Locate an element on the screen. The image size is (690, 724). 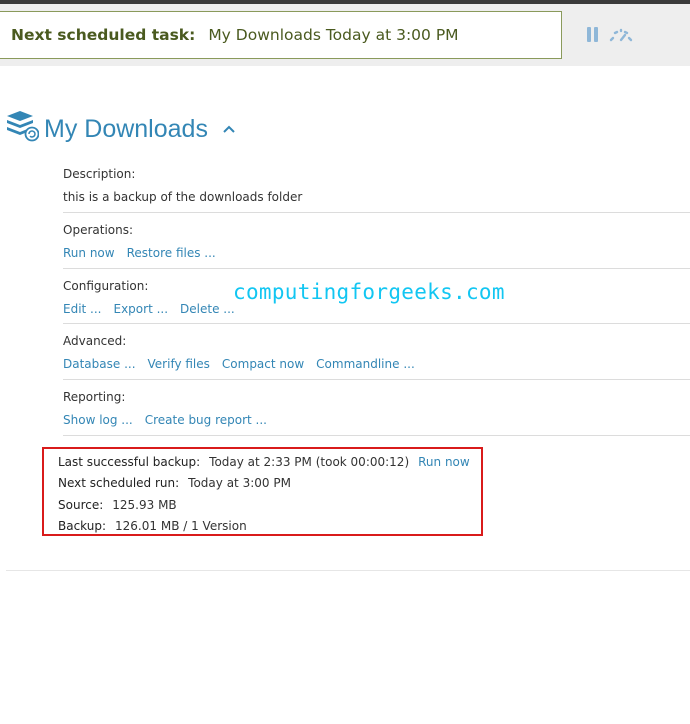
reporting-label: Reporting: is located at coordinates (94, 397).